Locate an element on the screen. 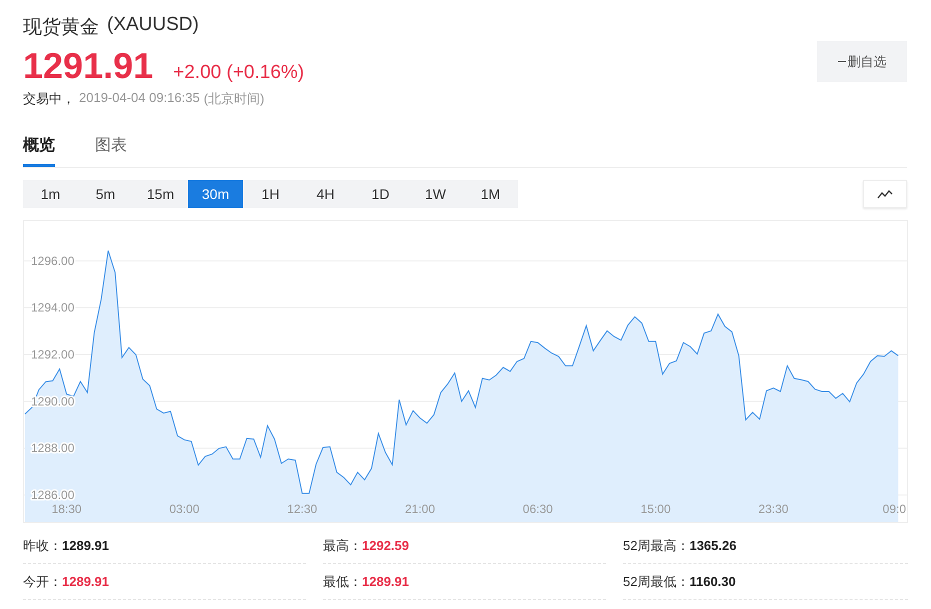 This screenshot has width=931, height=609. stat-value: 1292.59 is located at coordinates (385, 545).